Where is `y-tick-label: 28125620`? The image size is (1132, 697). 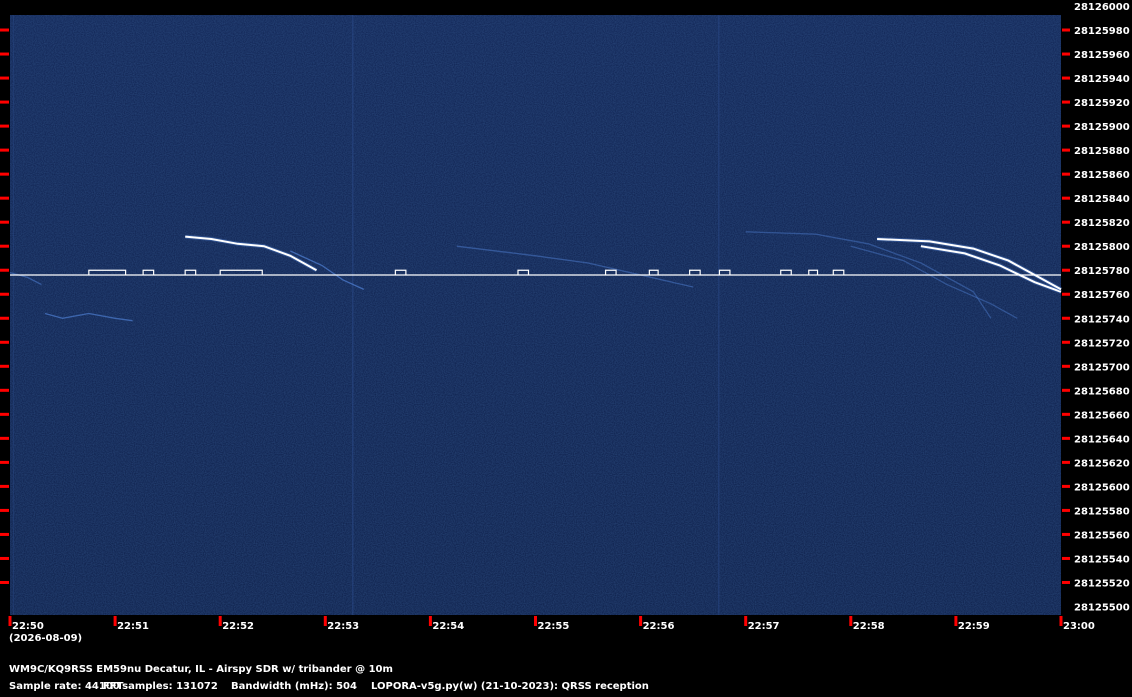 y-tick-label: 28125620 is located at coordinates (1102, 463).